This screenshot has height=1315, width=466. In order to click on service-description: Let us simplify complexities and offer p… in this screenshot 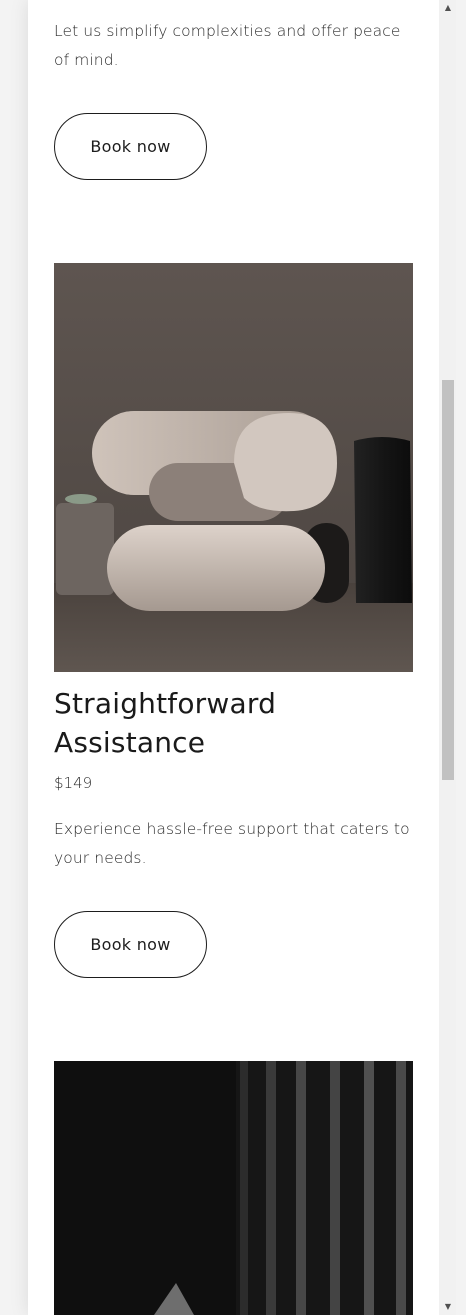, I will do `click(227, 45)`.